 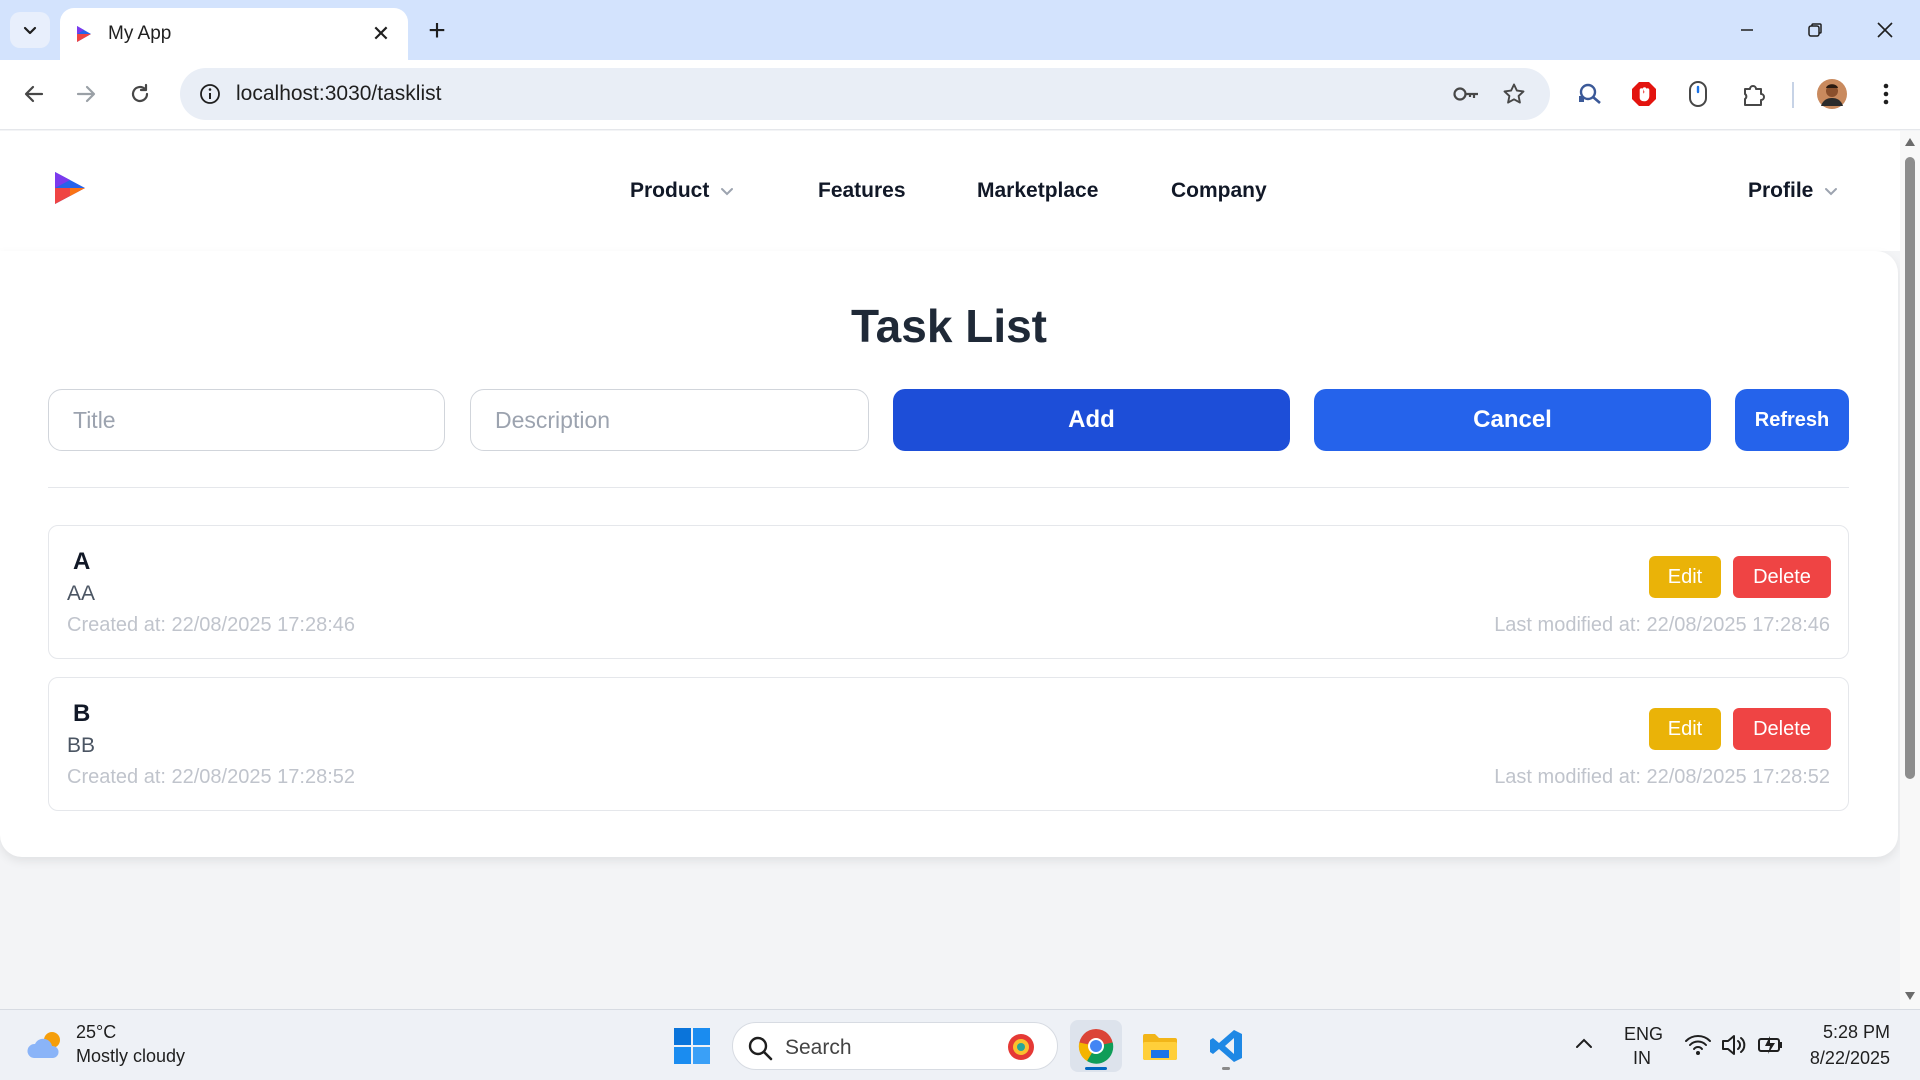 I want to click on restore-button, so click(x=1815, y=30).